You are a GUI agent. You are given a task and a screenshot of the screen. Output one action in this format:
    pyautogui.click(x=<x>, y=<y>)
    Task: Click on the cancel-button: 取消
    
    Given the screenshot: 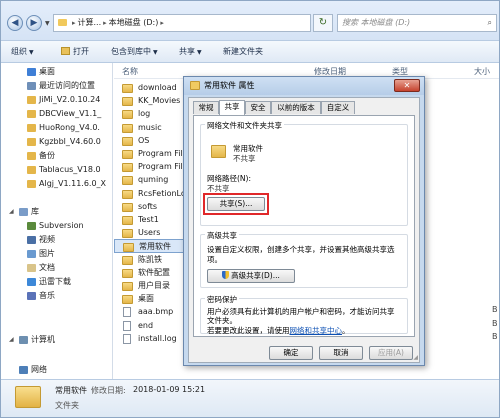 What is the action you would take?
    pyautogui.click(x=341, y=353)
    